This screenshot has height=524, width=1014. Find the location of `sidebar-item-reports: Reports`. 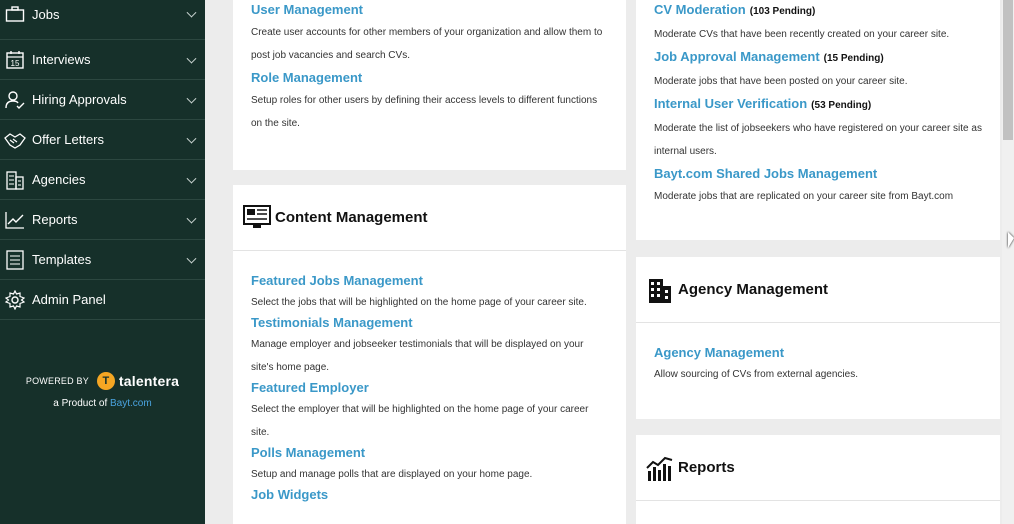

sidebar-item-reports: Reports is located at coordinates (102, 220).